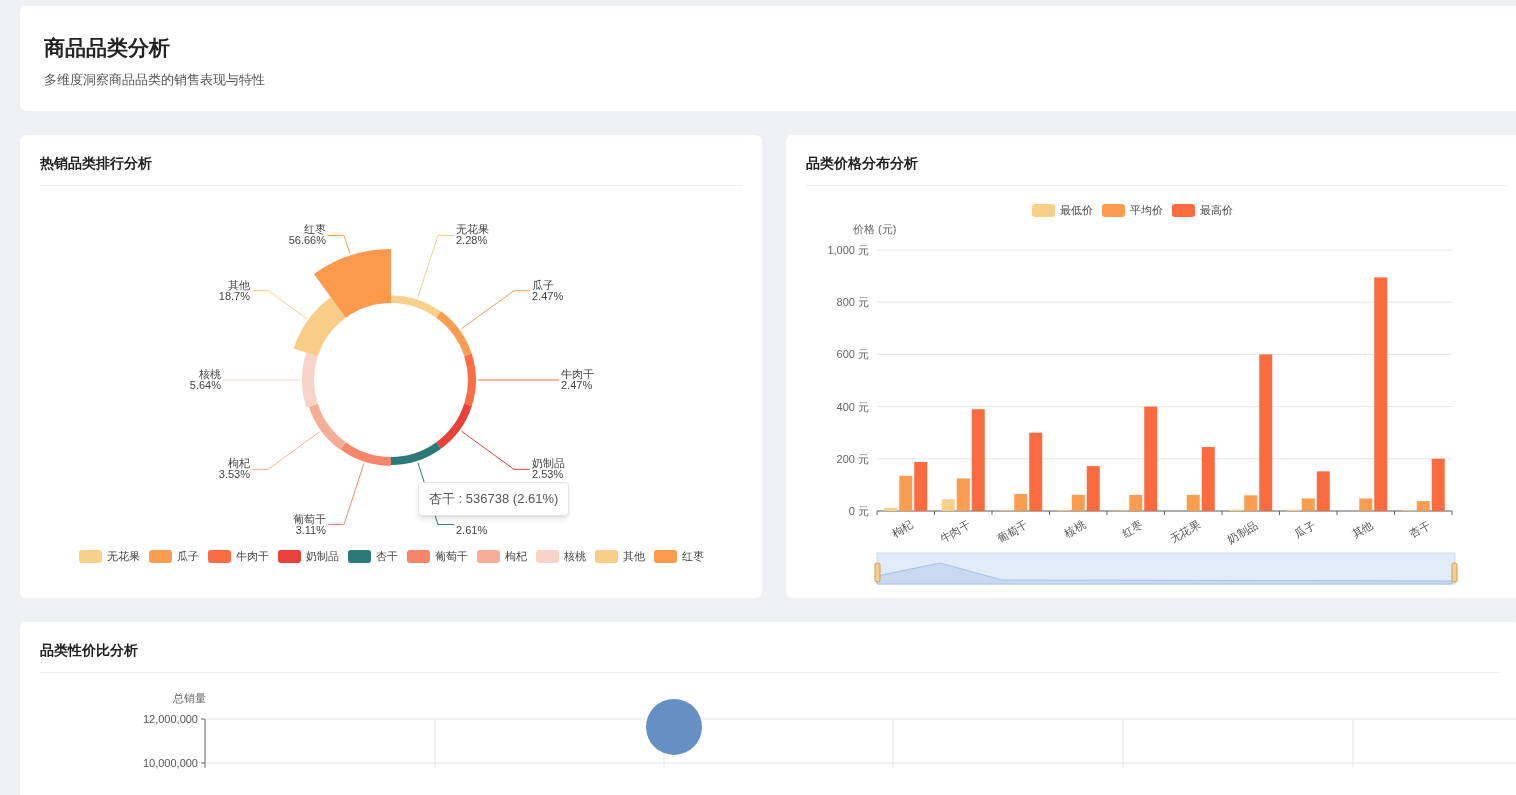 The width and height of the screenshot is (1516, 795). Describe the element at coordinates (210, 374) in the screenshot. I see `slice-label: 核桃` at that location.